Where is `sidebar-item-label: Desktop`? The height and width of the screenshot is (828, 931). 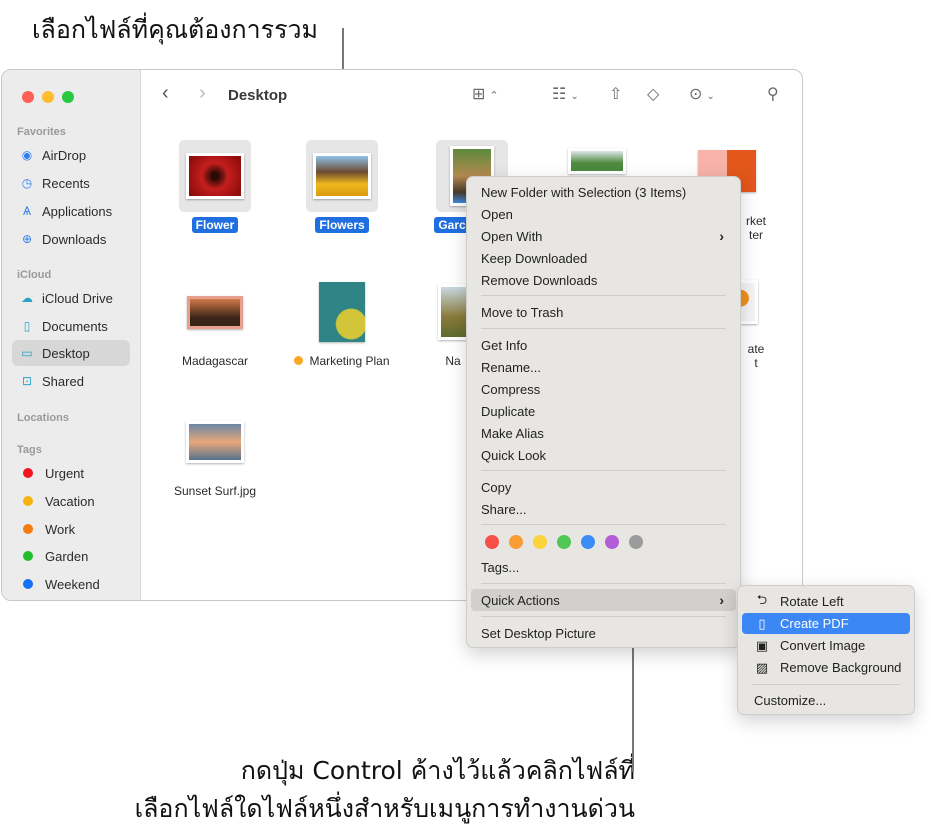 sidebar-item-label: Desktop is located at coordinates (66, 353).